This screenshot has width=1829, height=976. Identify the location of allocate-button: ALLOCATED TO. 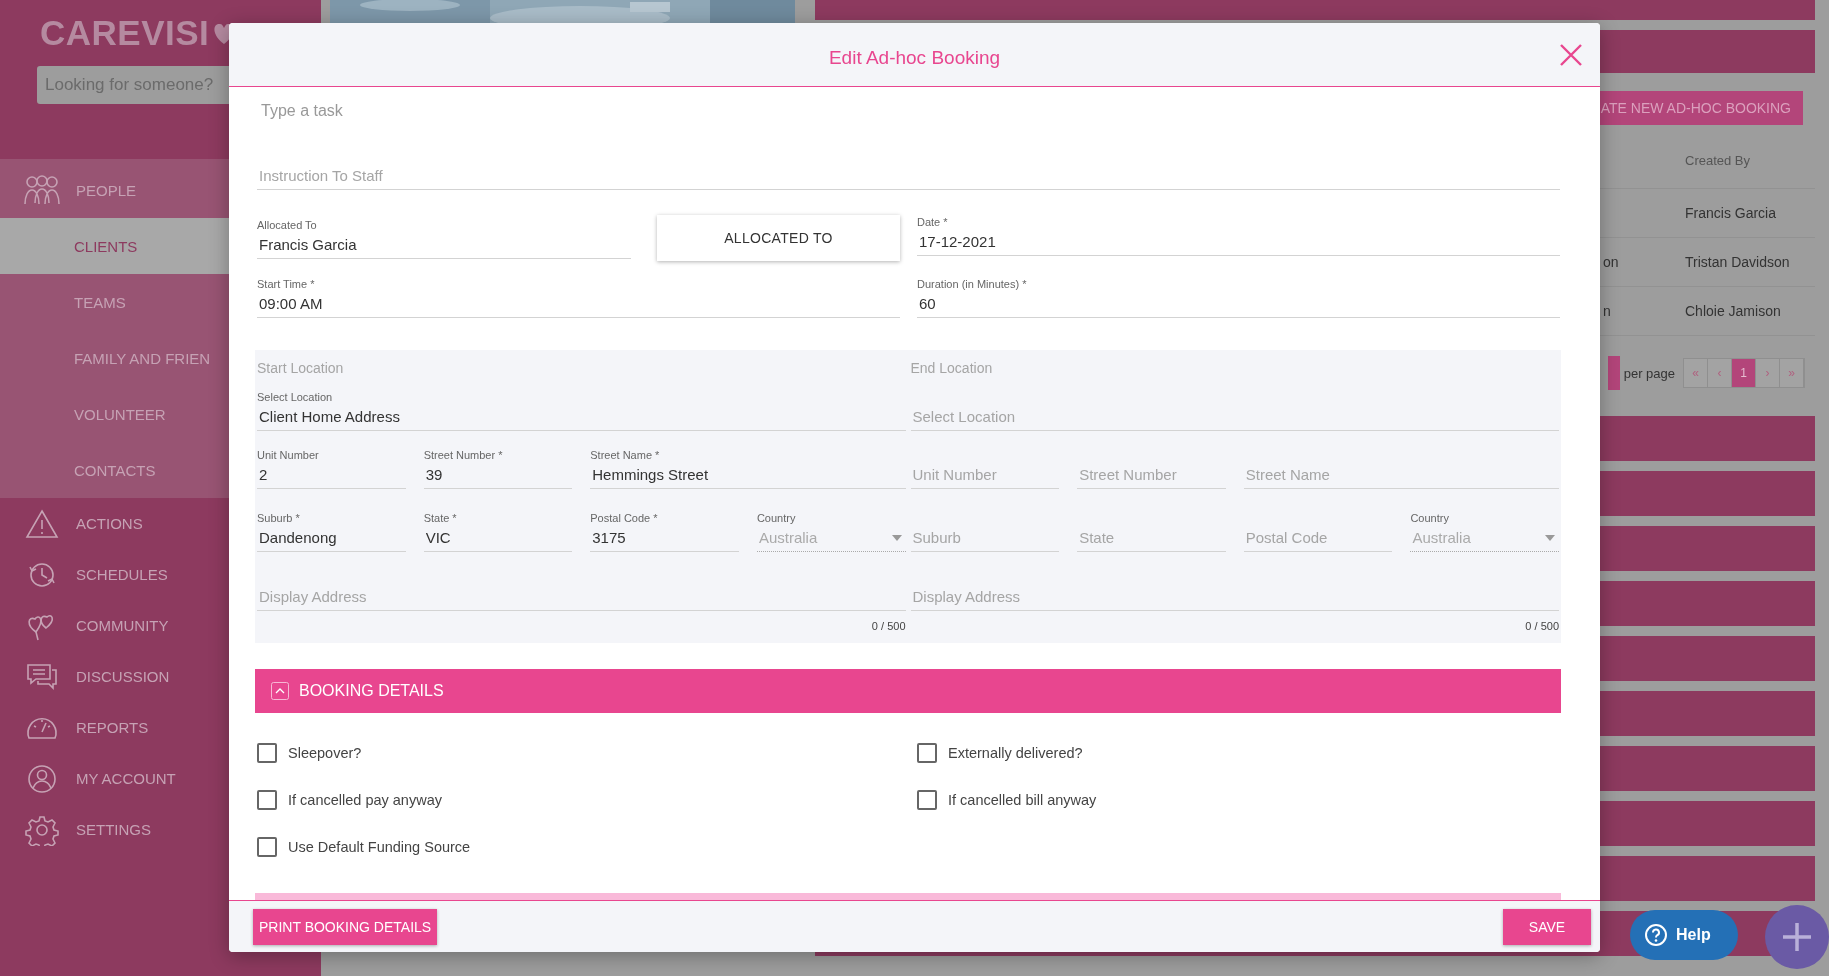
(778, 238).